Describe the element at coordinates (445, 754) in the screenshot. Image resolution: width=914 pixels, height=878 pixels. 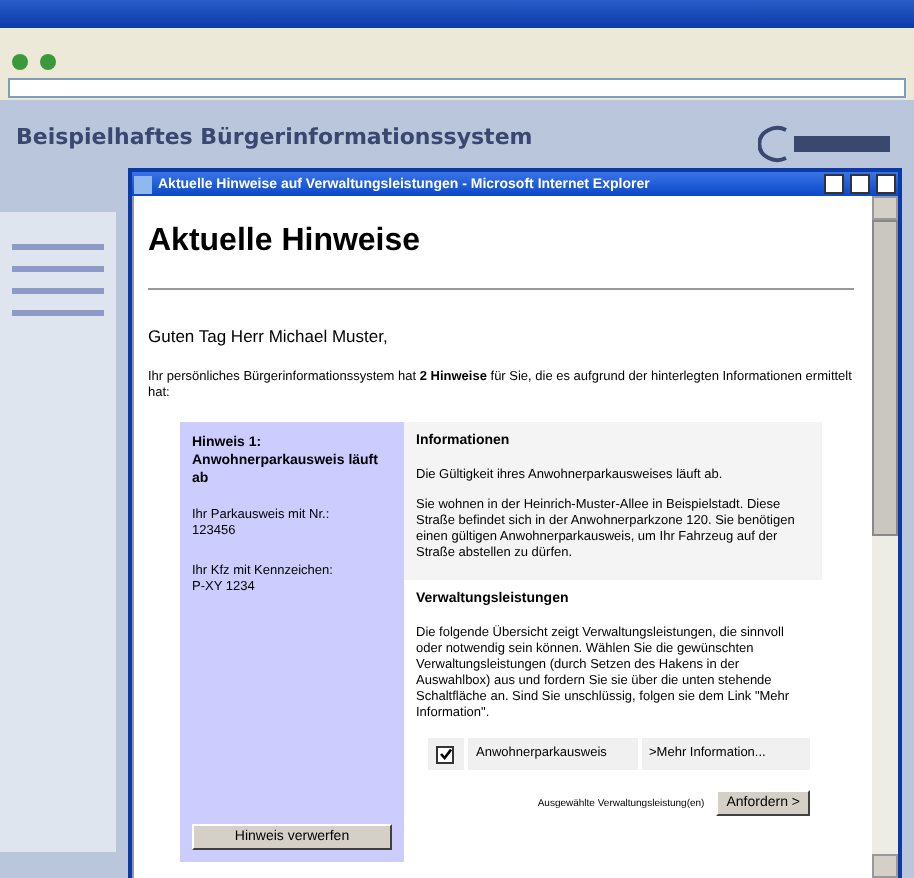
I see `checkbox` at that location.